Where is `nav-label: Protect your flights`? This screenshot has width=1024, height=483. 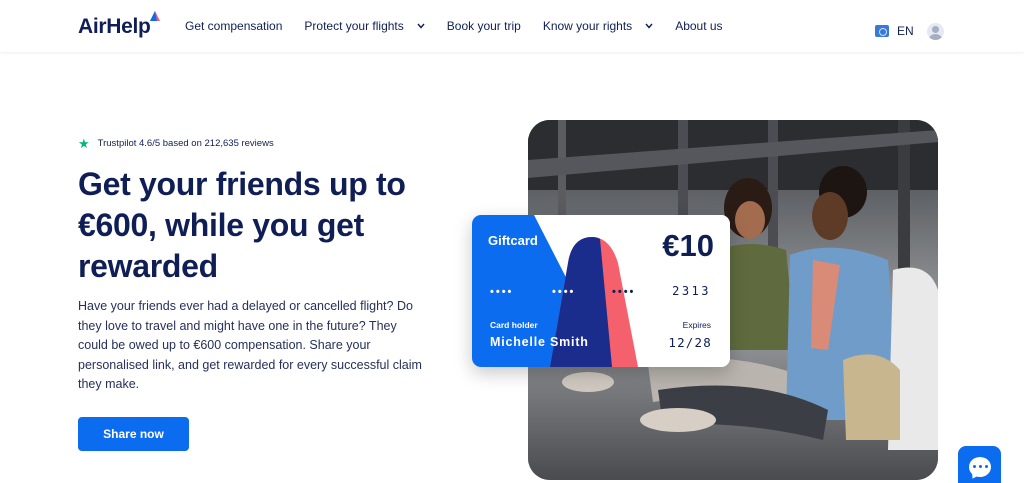 nav-label: Protect your flights is located at coordinates (354, 26).